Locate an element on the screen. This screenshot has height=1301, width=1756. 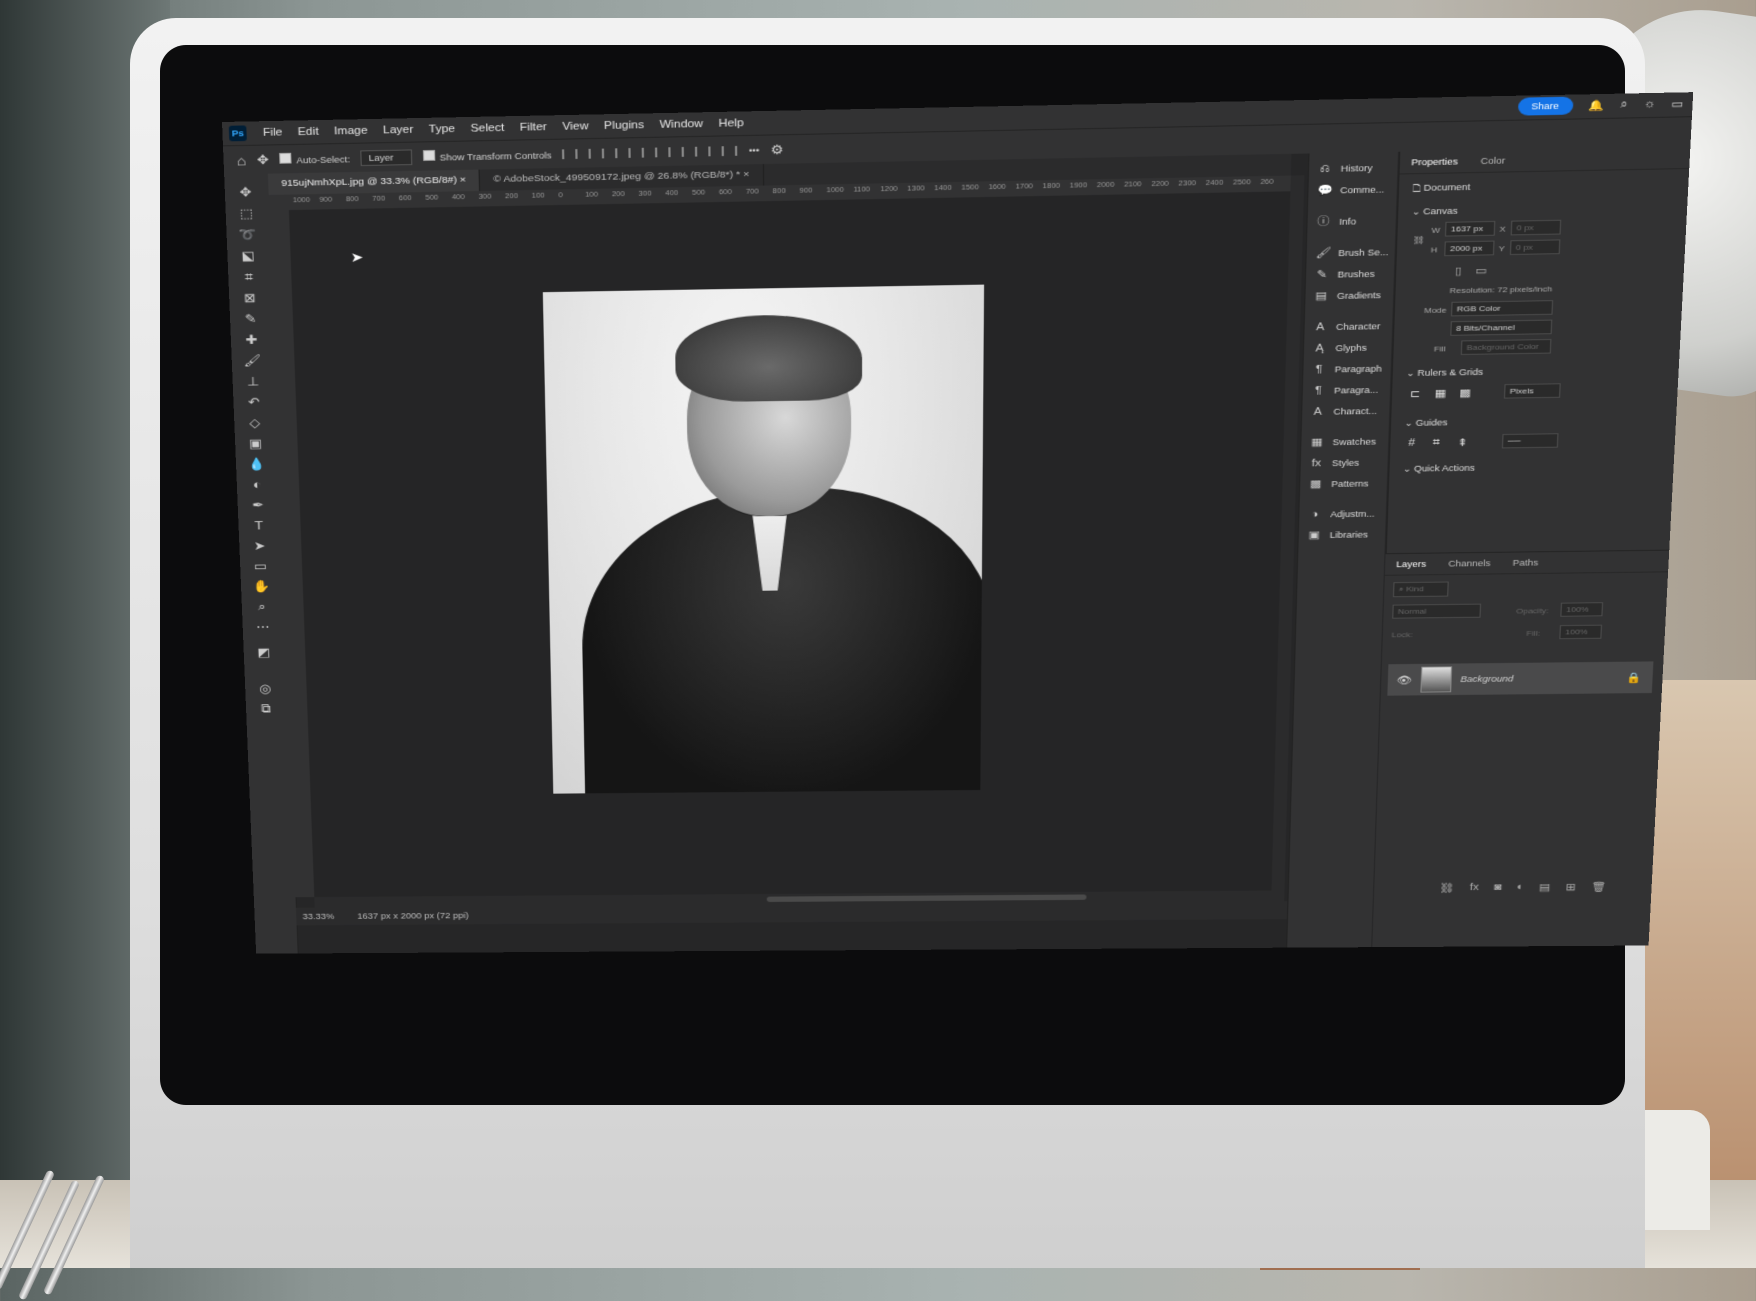
path-select-icon: ➤ is located at coordinates (260, 546).